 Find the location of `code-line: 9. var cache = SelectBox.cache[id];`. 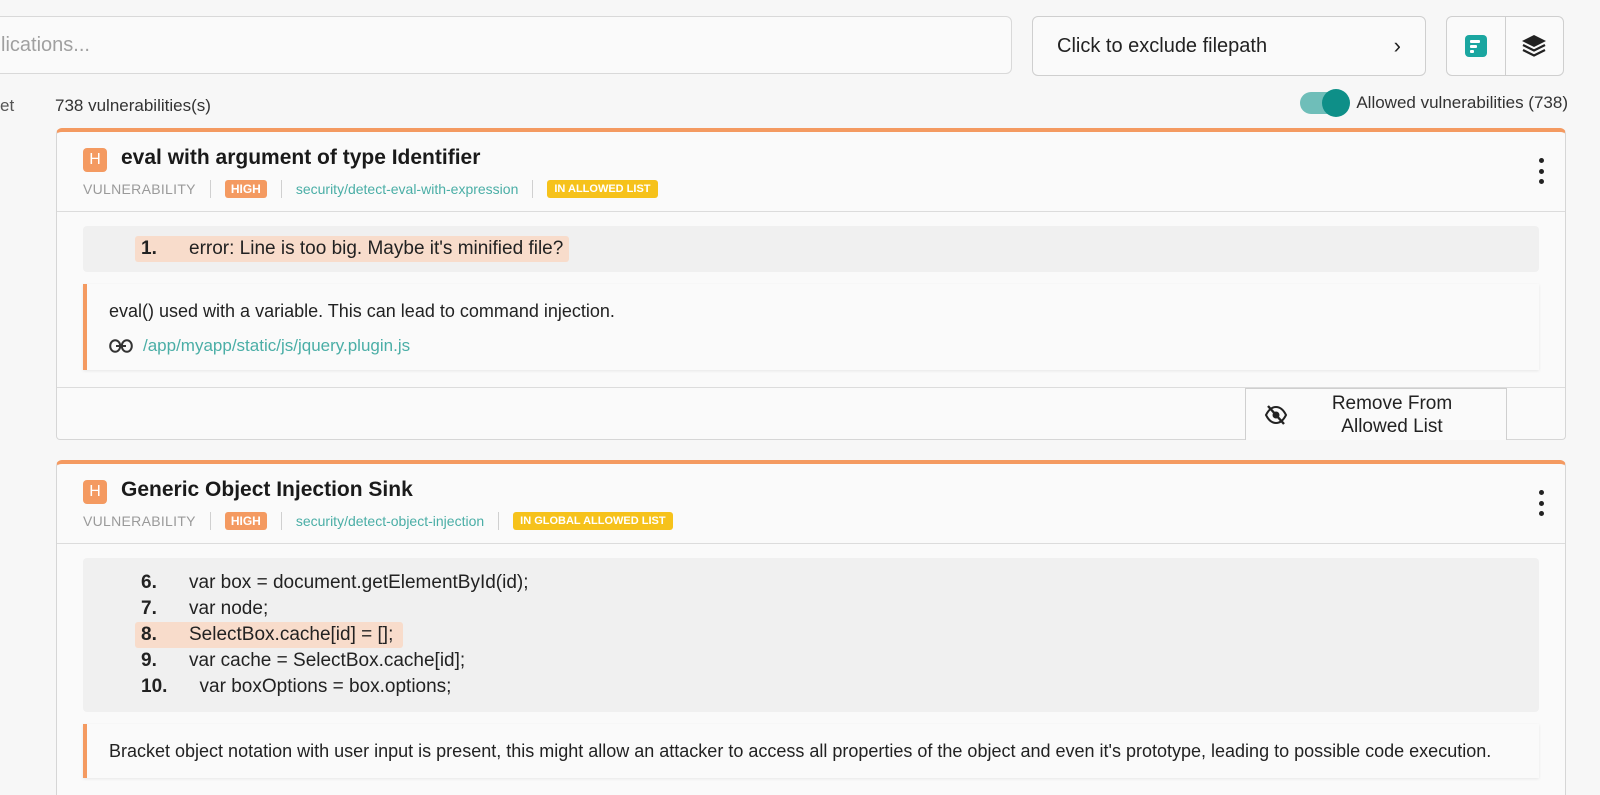

code-line: 9. var cache = SelectBox.cache[id]; is located at coordinates (811, 661).